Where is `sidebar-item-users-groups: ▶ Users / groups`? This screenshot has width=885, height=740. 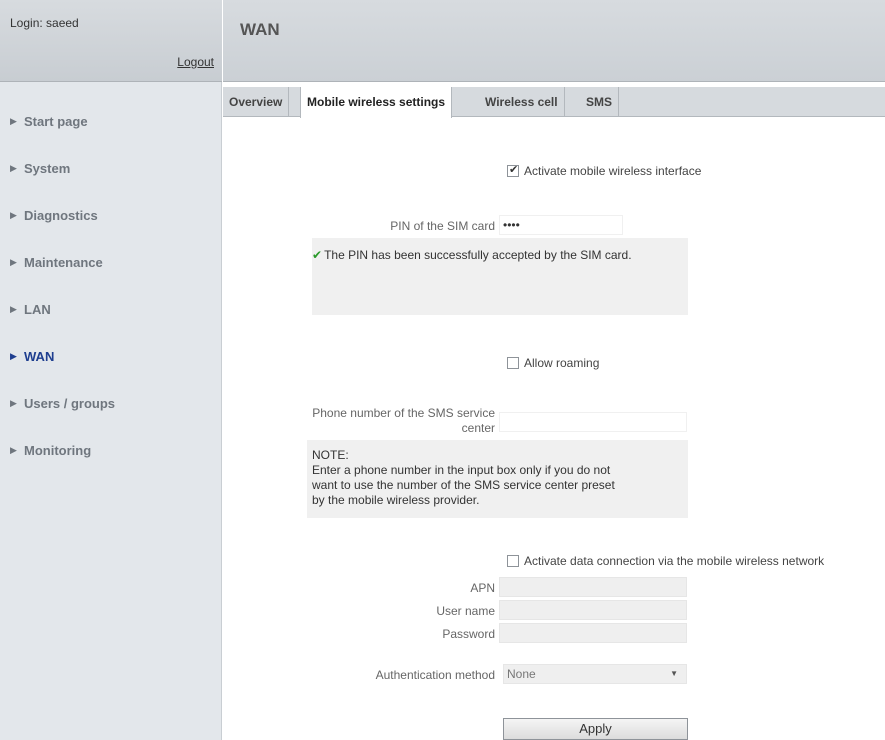
sidebar-item-users-groups: ▶ Users / groups is located at coordinates (111, 405).